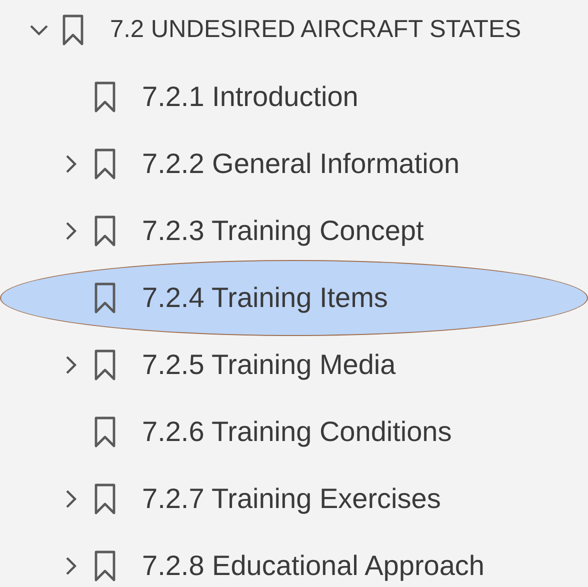 The width and height of the screenshot is (588, 587). I want to click on bookmark-label: 7.2.1 Introduction, so click(250, 97).